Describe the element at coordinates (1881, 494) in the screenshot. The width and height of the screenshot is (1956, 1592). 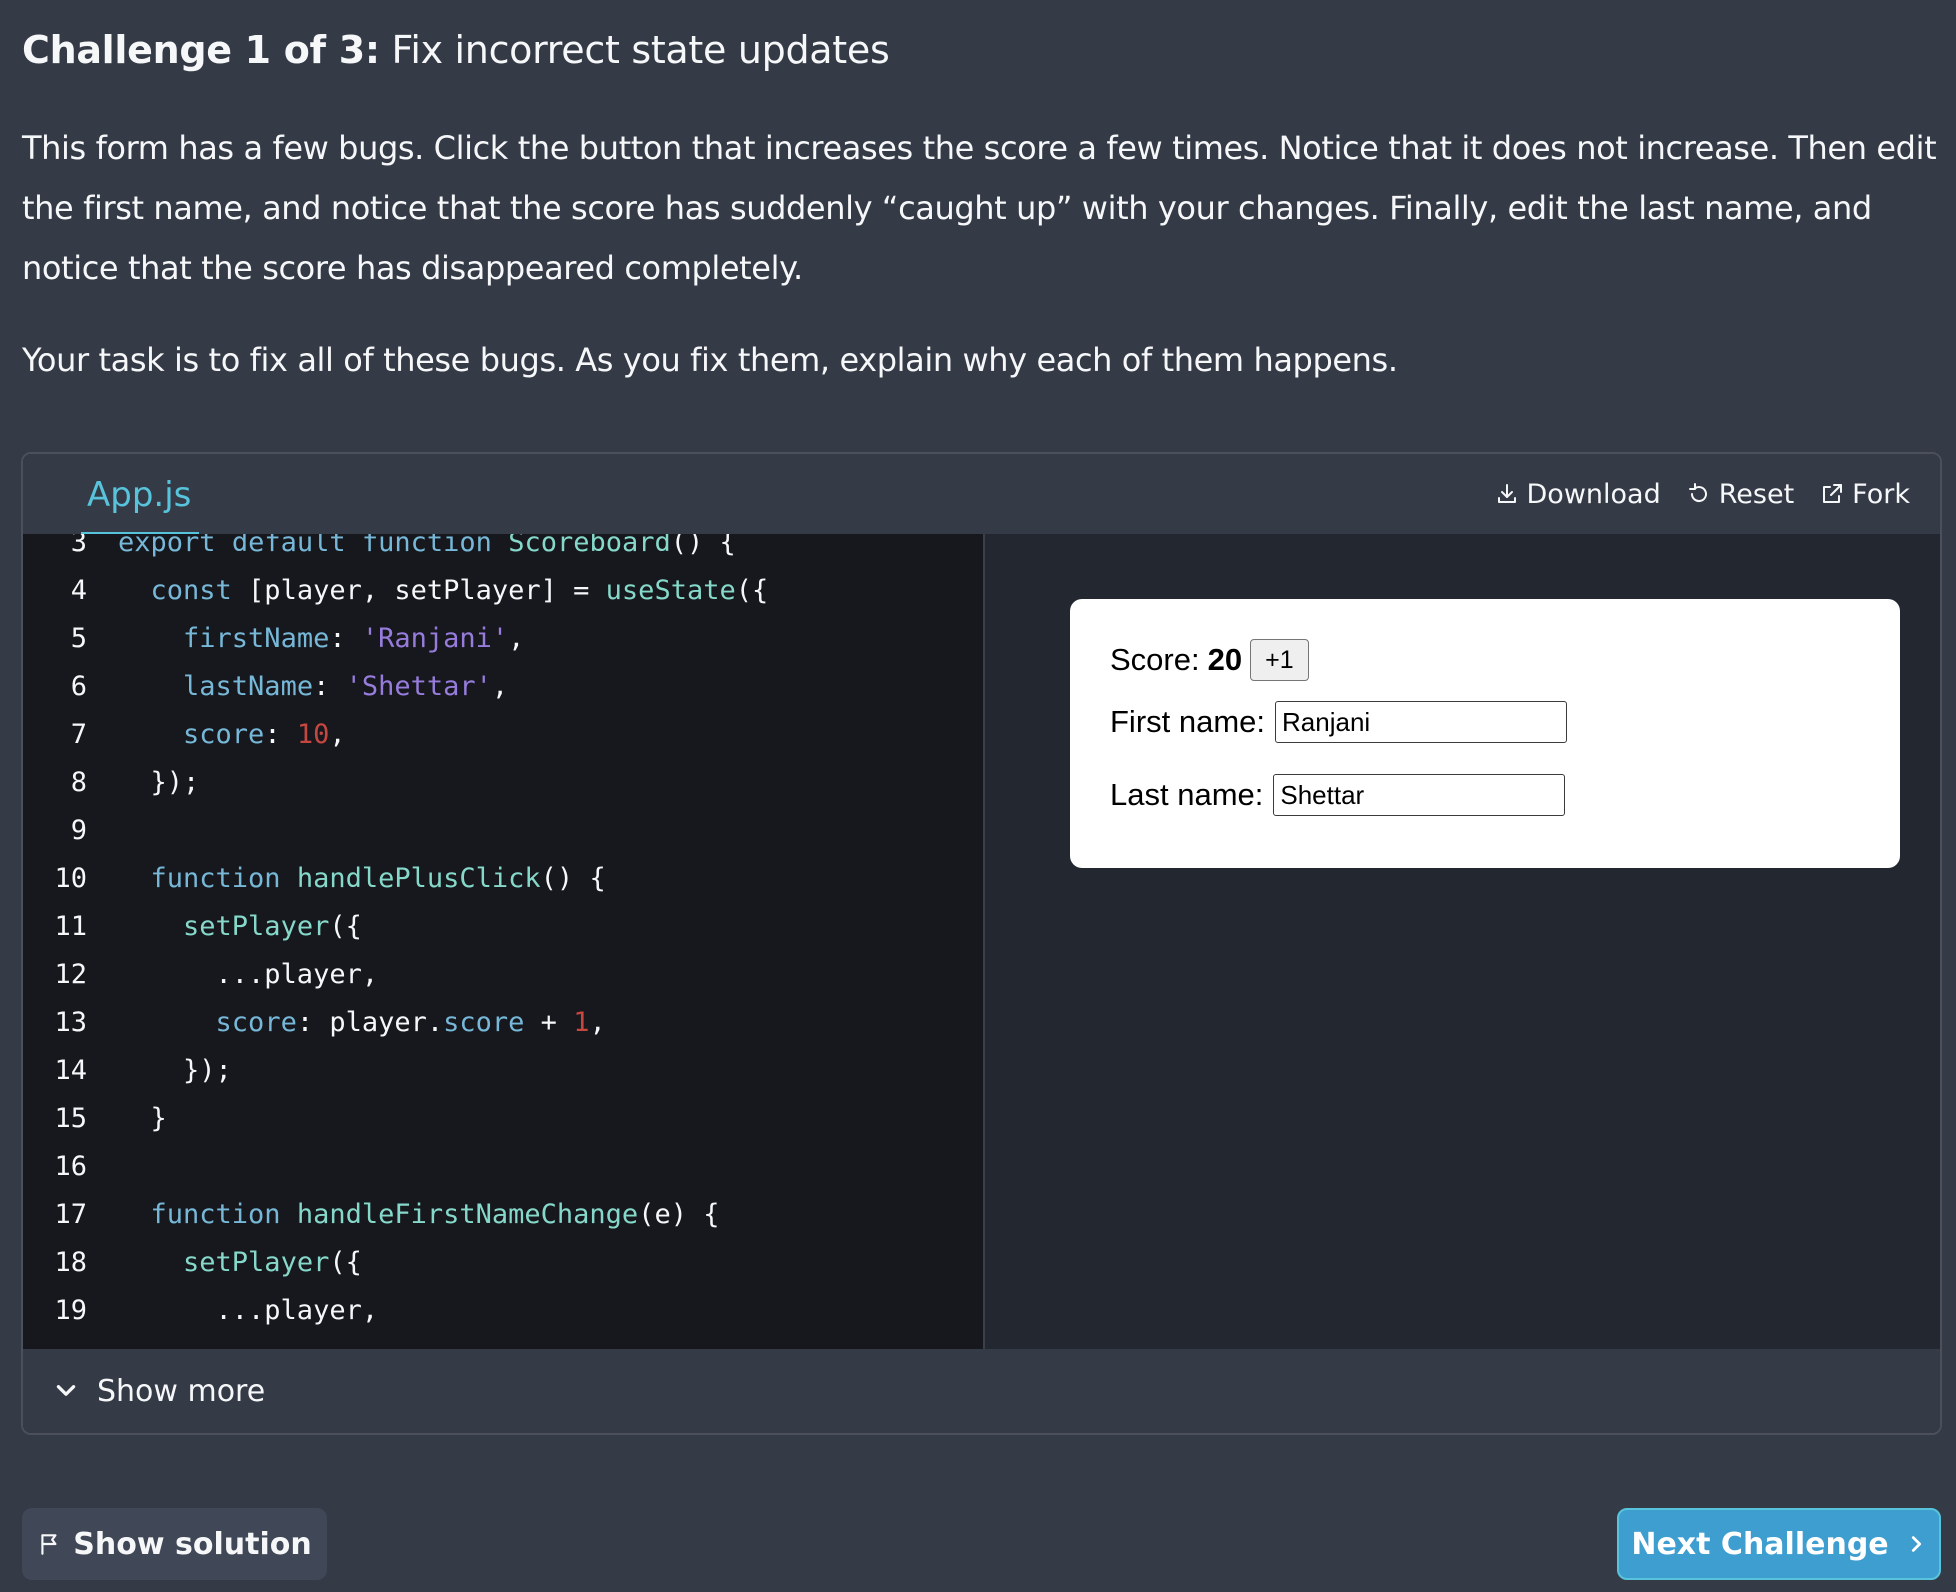
I see `fork-label: Fork` at that location.